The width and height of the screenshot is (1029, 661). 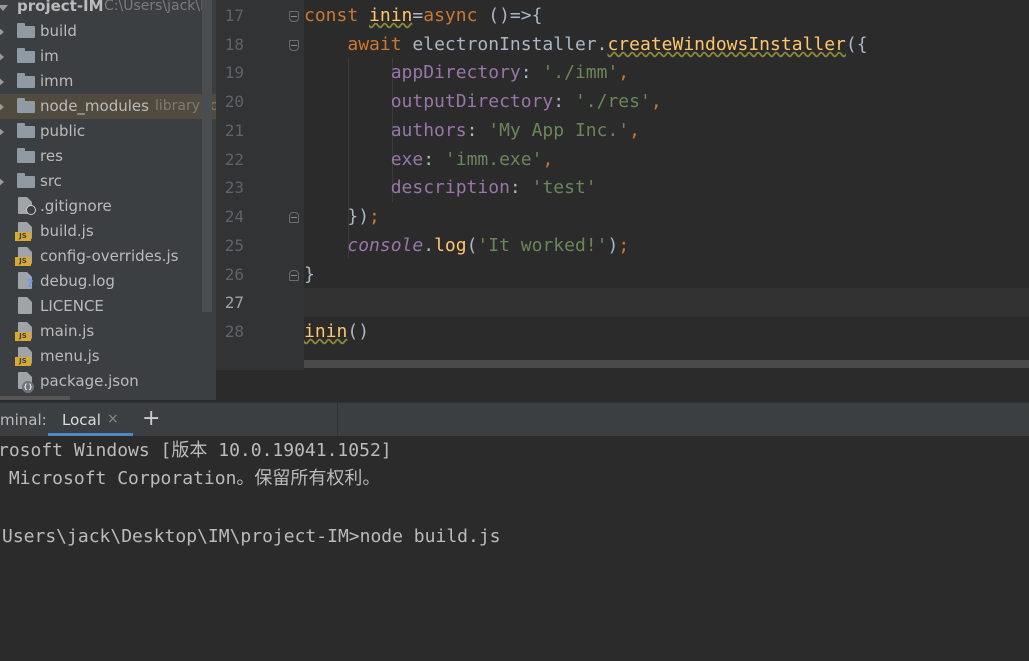 I want to click on tree-item-res: res, so click(x=108, y=156).